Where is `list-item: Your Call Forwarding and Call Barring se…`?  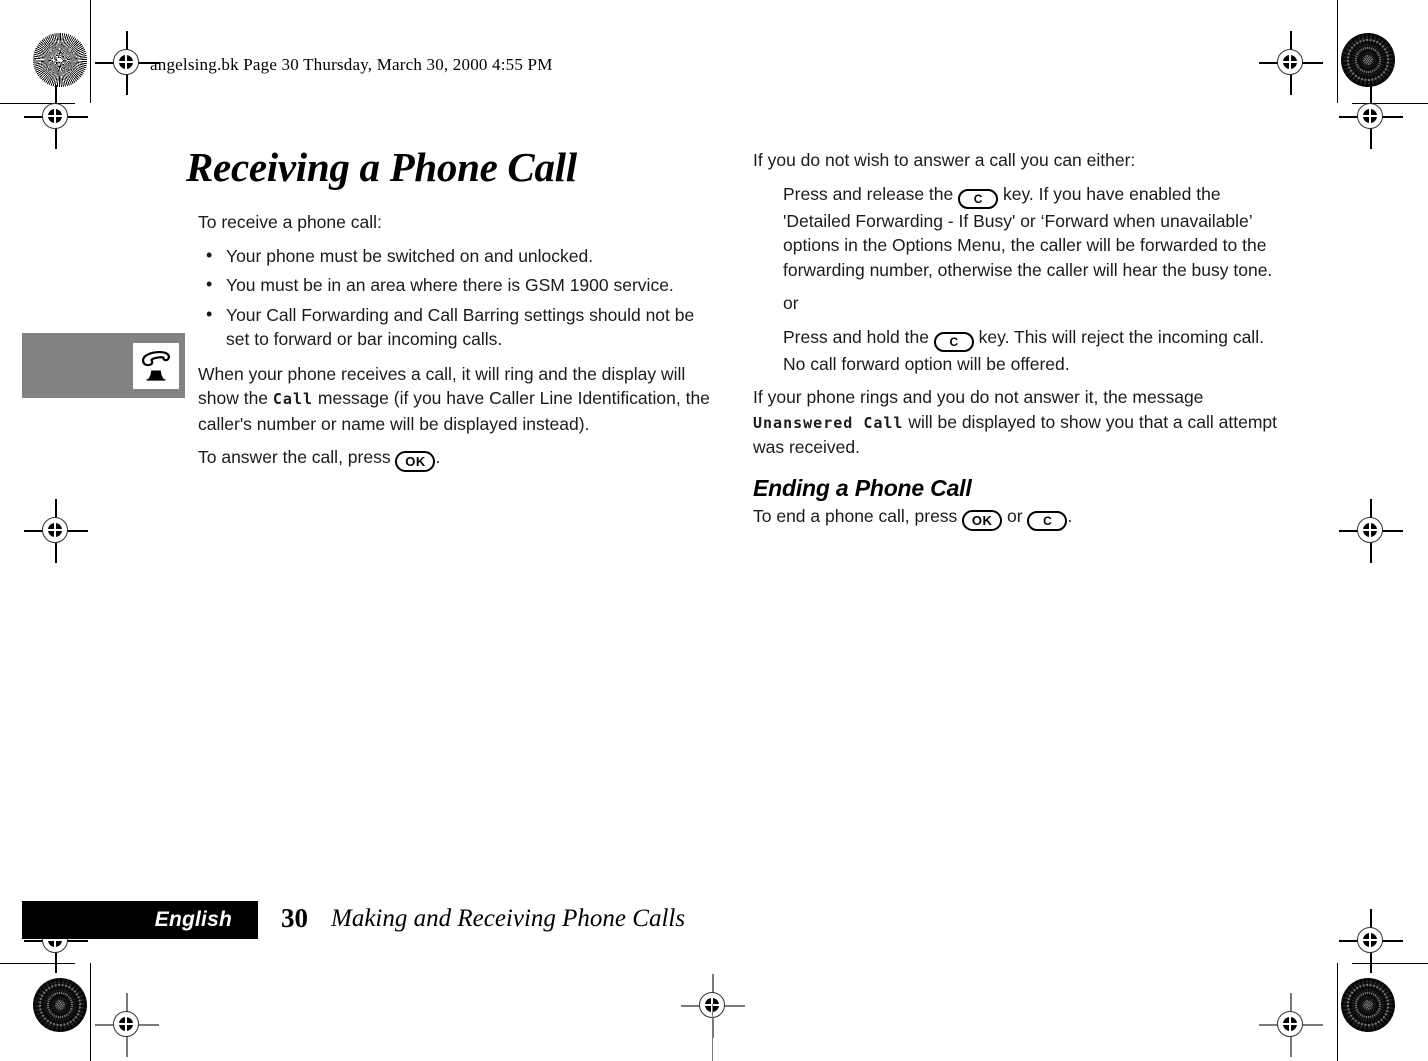
list-item: Your Call Forwarding and Call Barring se… is located at coordinates (458, 327).